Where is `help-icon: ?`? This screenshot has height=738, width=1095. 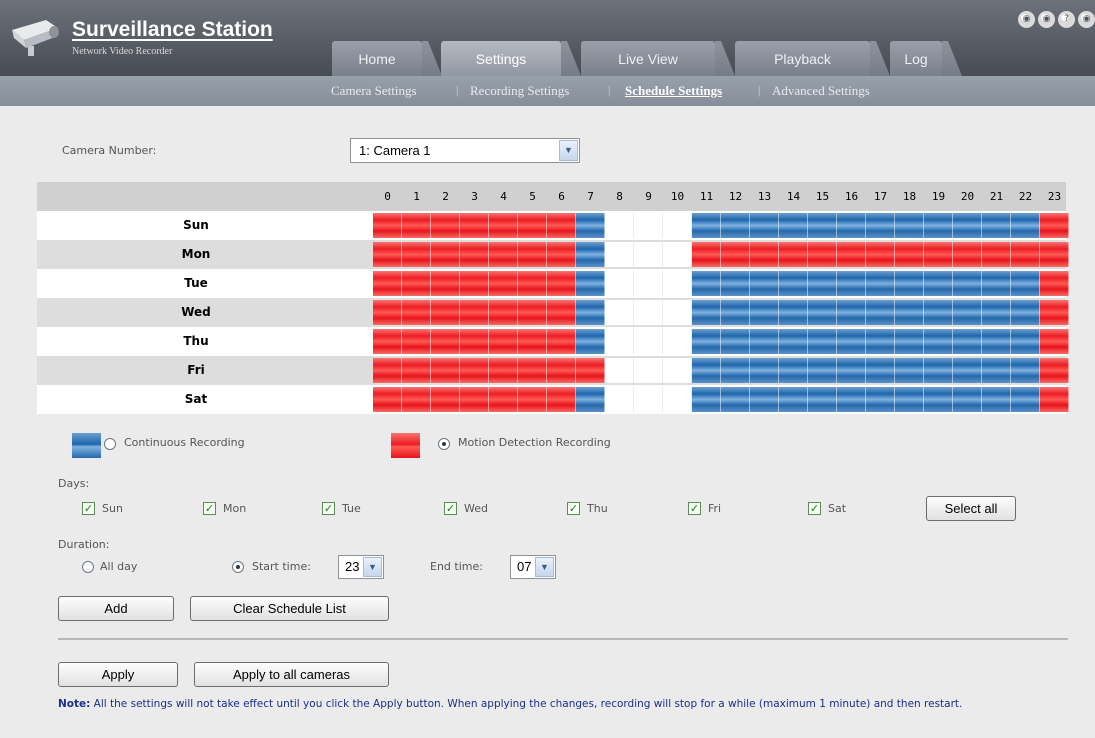 help-icon: ? is located at coordinates (1066, 19).